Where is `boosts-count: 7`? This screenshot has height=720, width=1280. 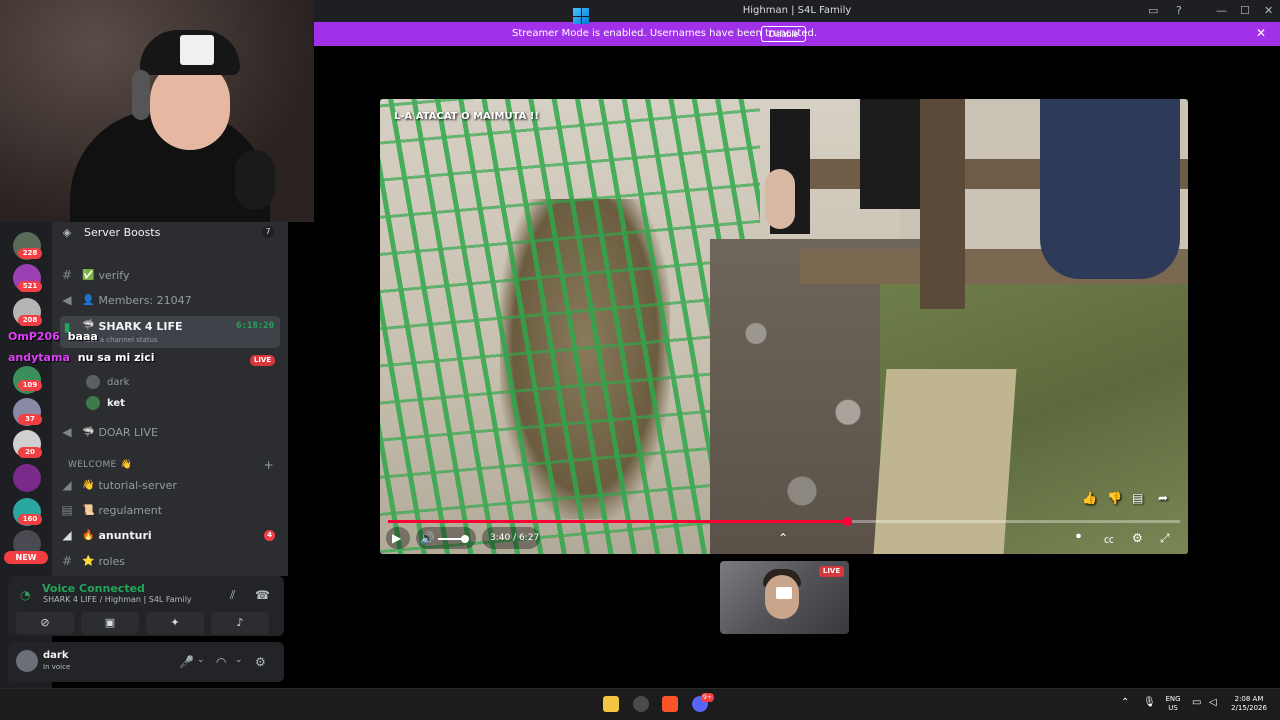
boosts-count: 7 is located at coordinates (268, 232).